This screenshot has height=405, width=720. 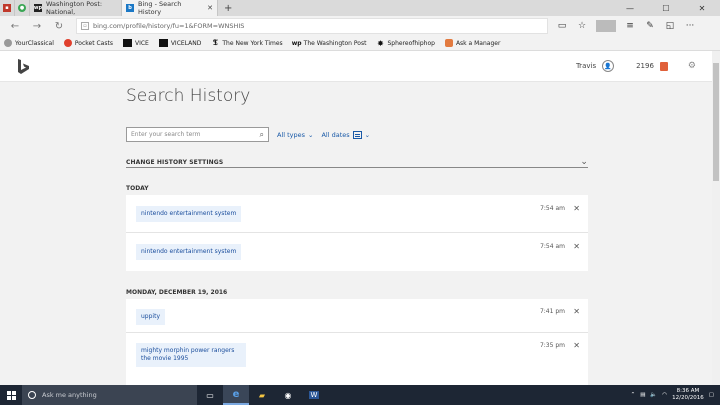 I want to click on tab-washington-post: wp Washington Post: National,, so click(x=76, y=8).